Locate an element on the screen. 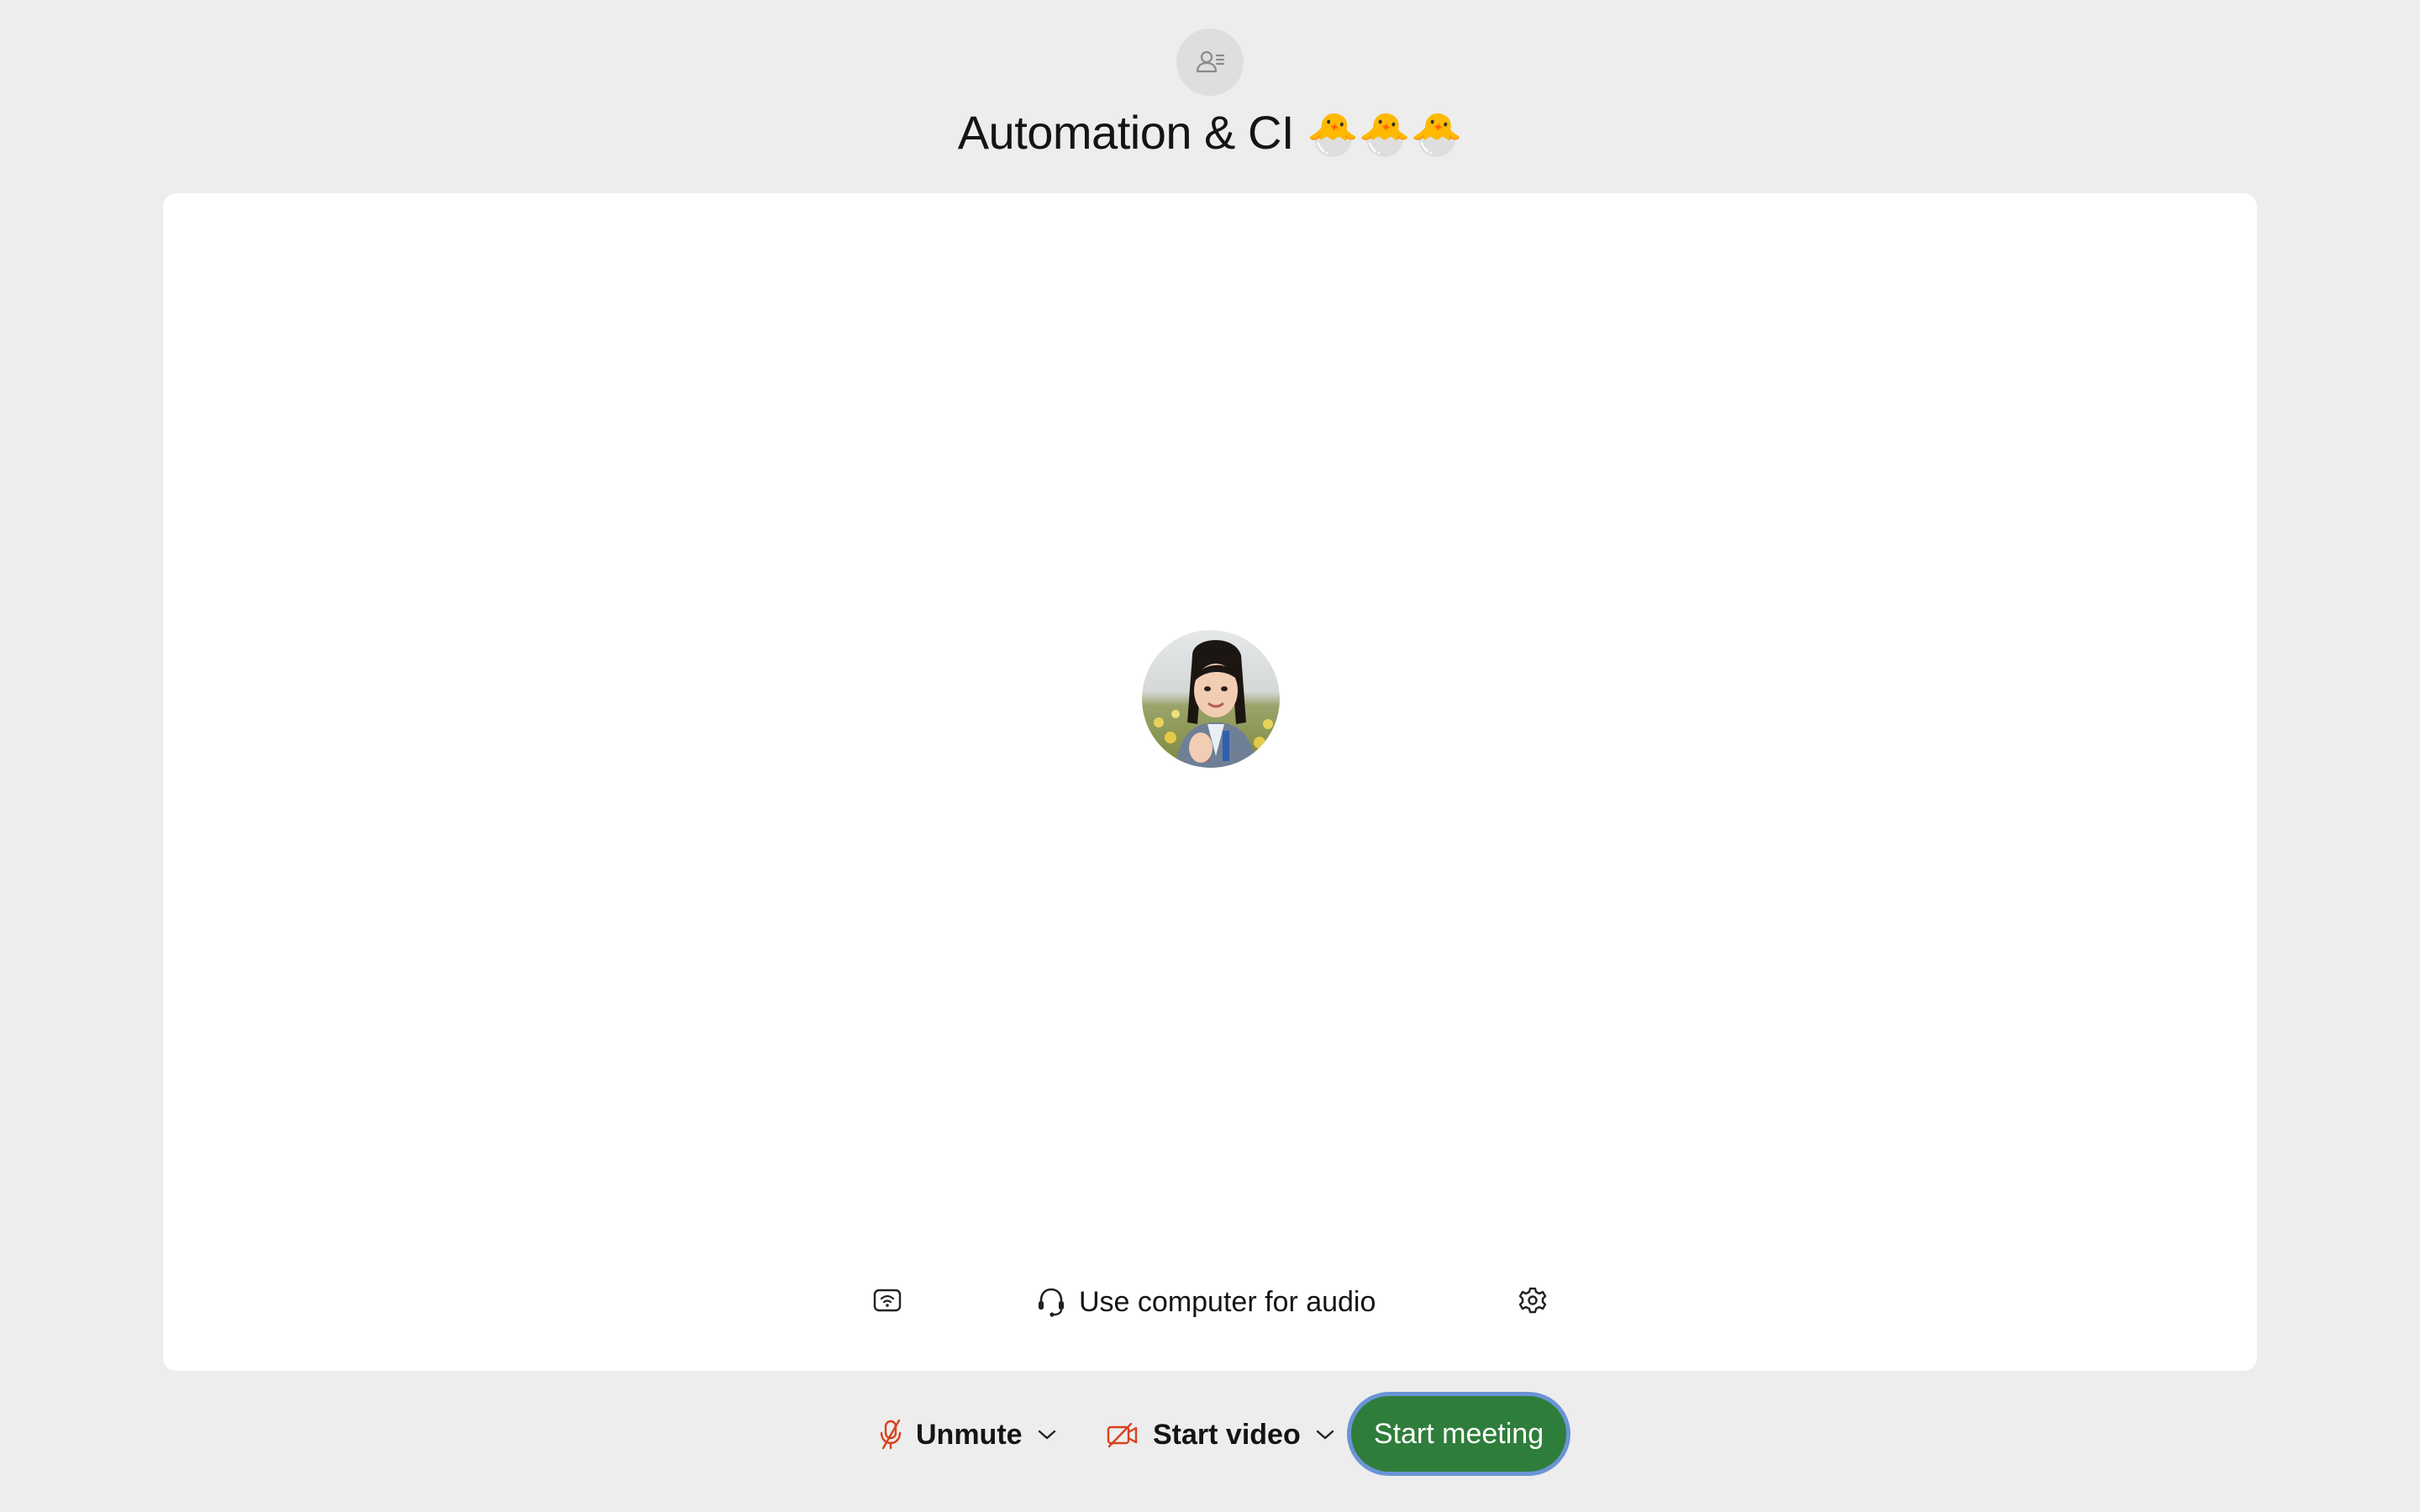  title-text: Automation & CI is located at coordinates (1126, 132).